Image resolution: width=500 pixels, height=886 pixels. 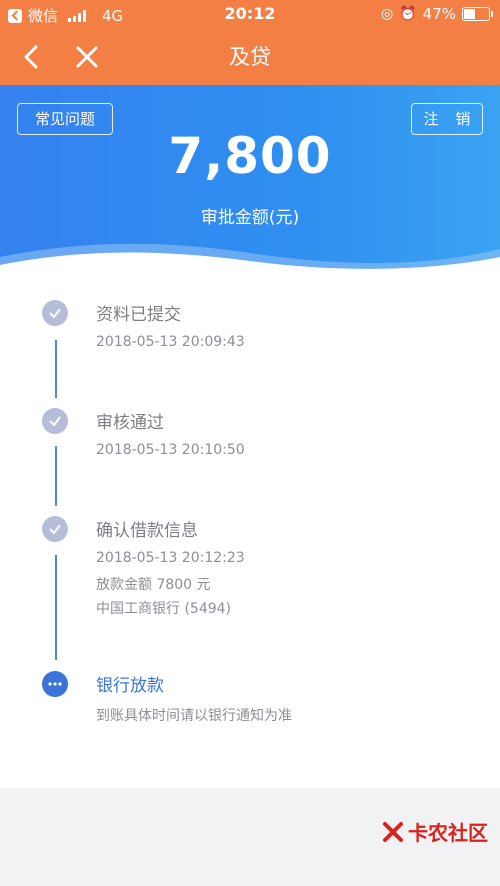 What do you see at coordinates (250, 156) in the screenshot?
I see `approved-amount: 7,800` at bounding box center [250, 156].